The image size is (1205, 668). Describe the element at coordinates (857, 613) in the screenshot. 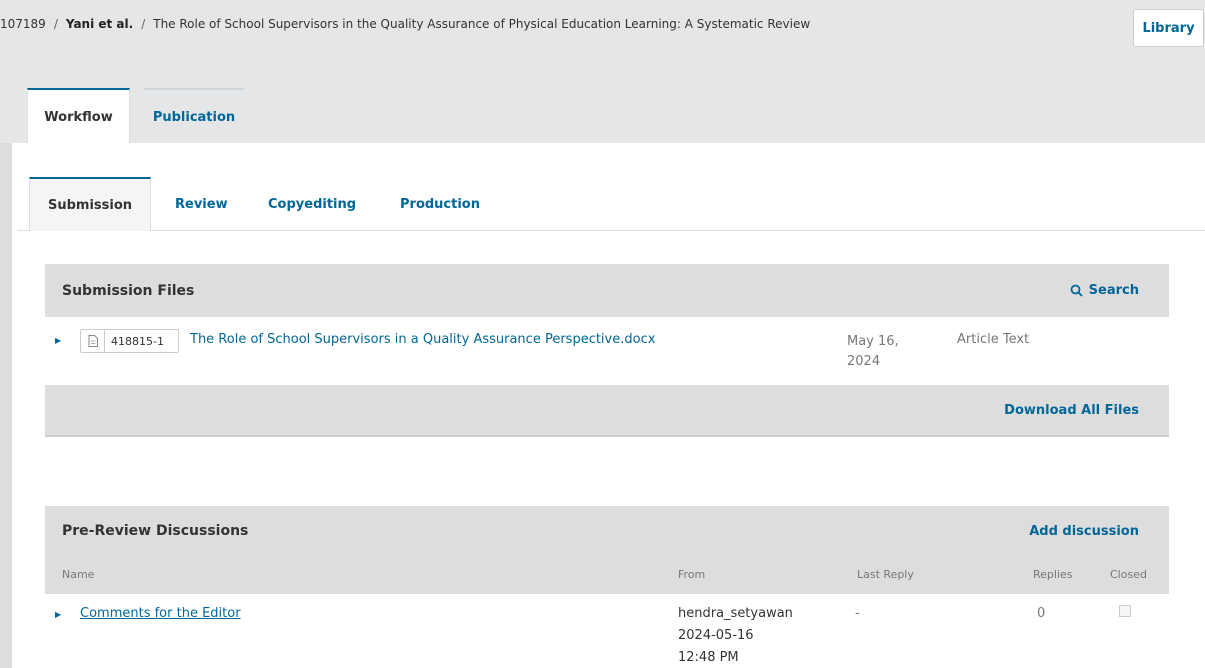

I see `discussion-last-reply: -` at that location.